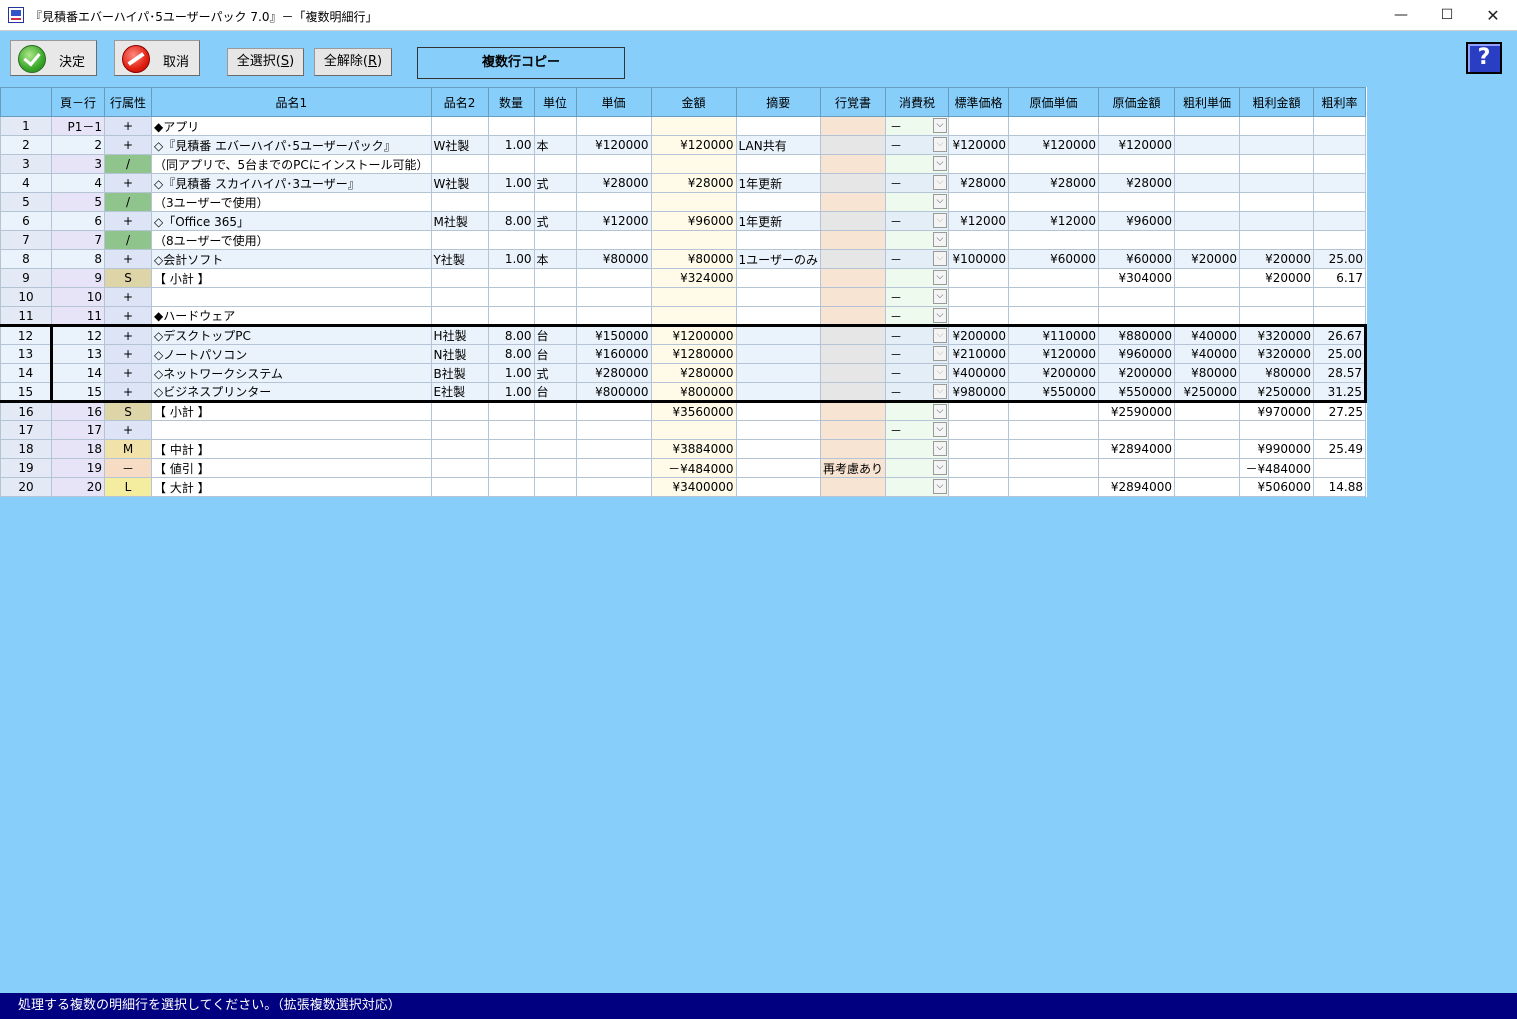 This screenshot has height=1019, width=1517. I want to click on summary-cell: 1ユーザーのみ, so click(778, 259).